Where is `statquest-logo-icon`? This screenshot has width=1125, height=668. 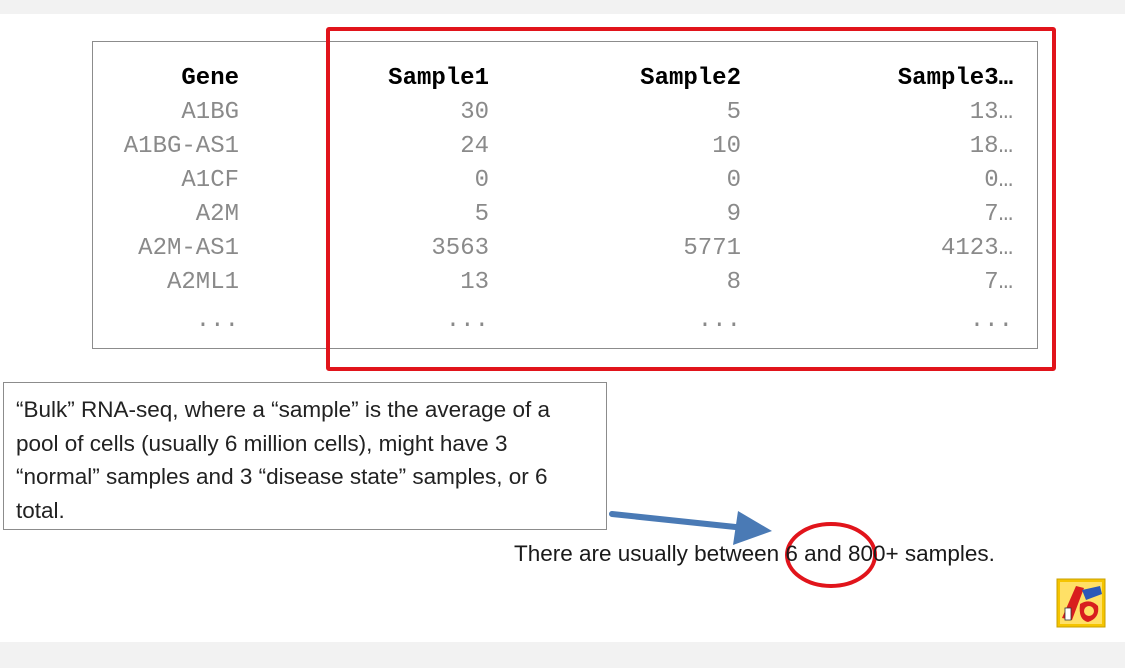
statquest-logo-icon is located at coordinates (1081, 603).